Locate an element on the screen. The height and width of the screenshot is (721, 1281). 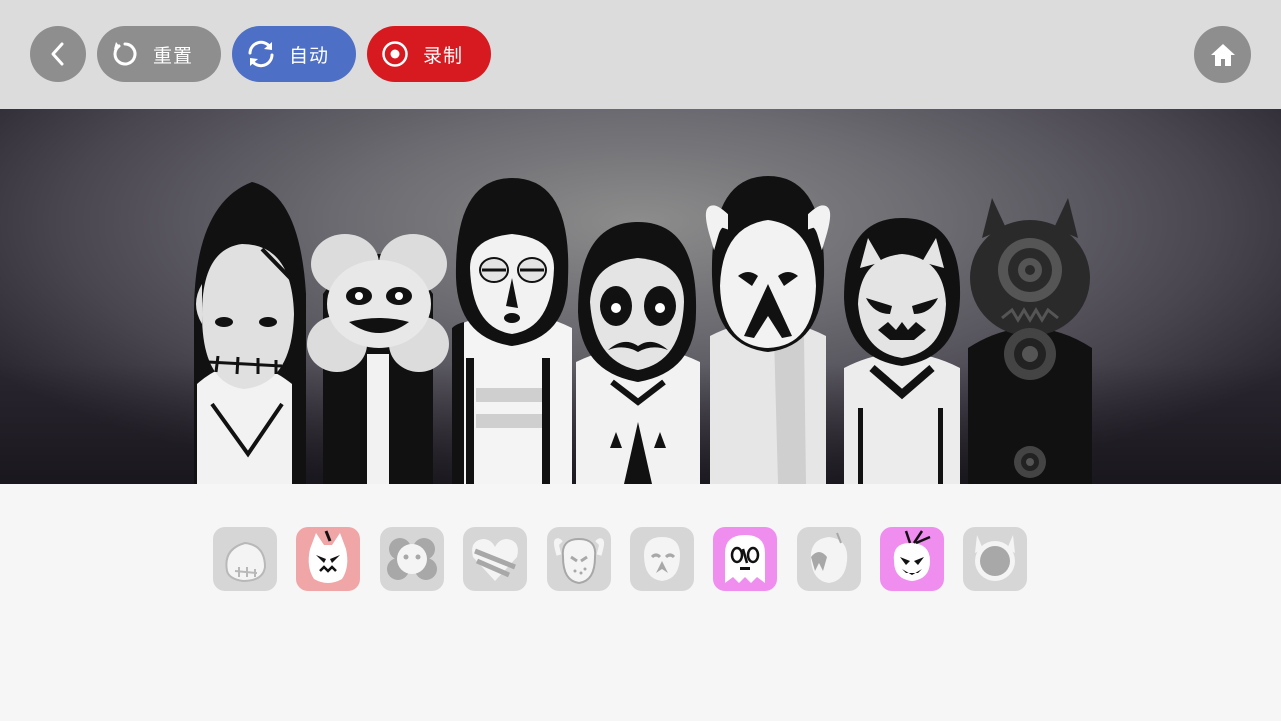
drip-head-icon is located at coordinates (829, 557).